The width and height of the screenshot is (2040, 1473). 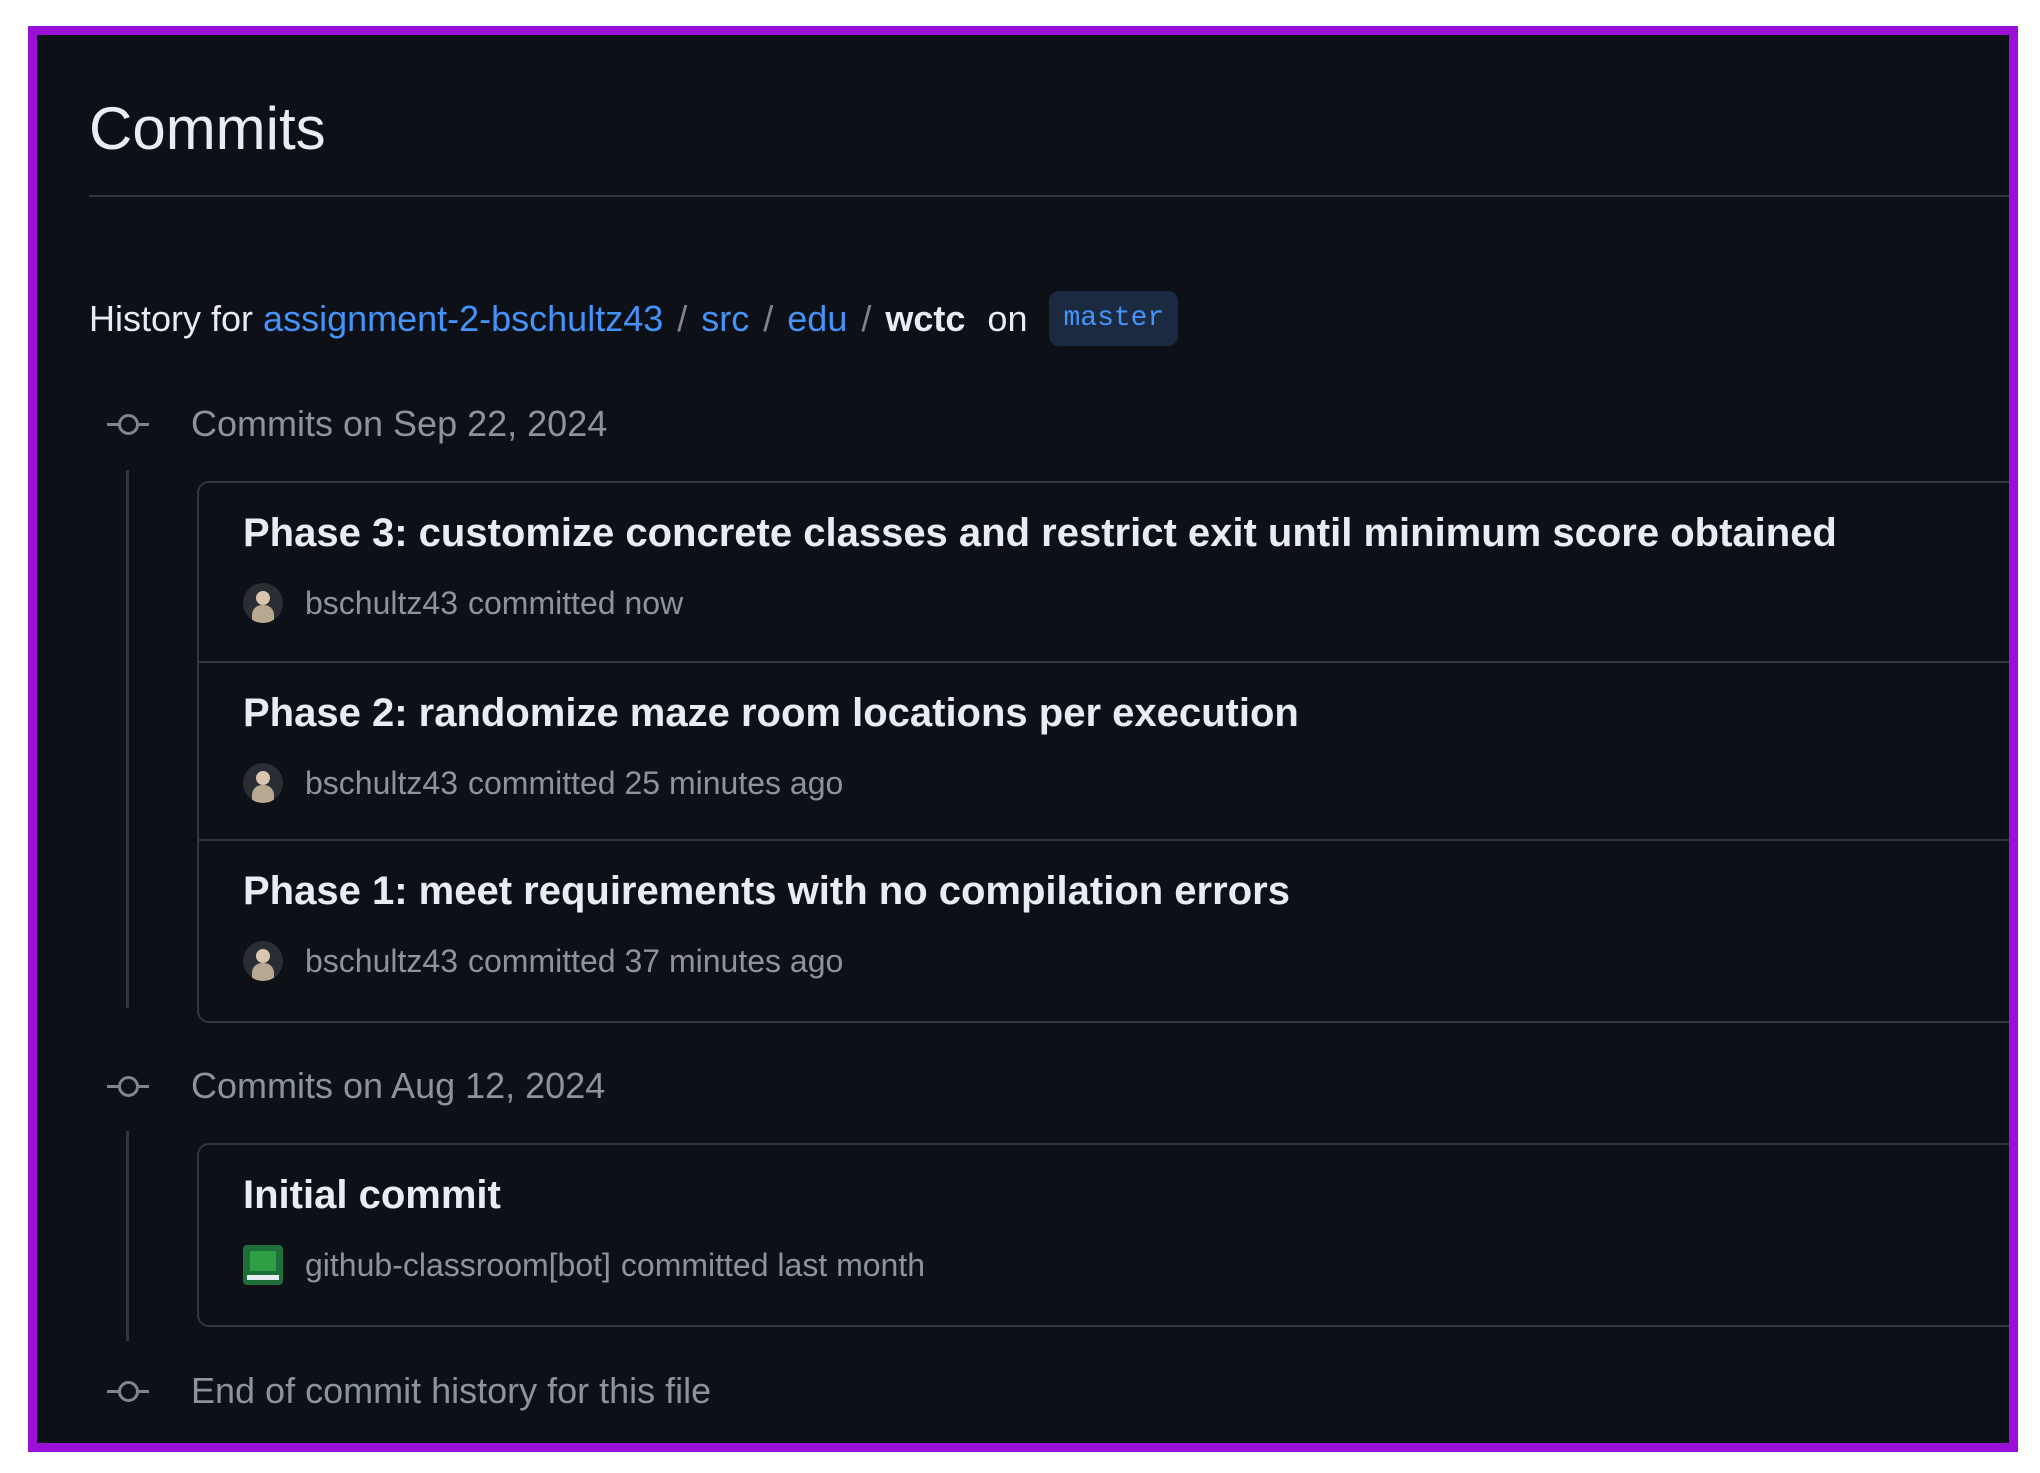 What do you see at coordinates (1114, 318) in the screenshot?
I see `branch-badge: master` at bounding box center [1114, 318].